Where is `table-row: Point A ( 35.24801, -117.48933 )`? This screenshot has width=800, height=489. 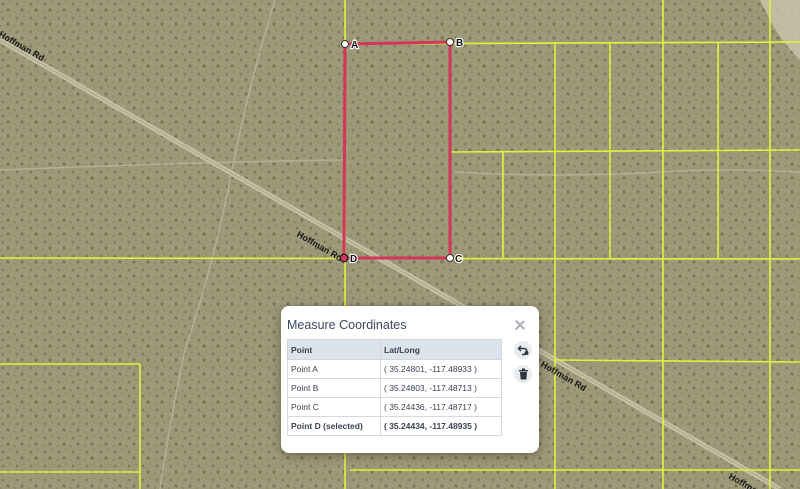 table-row: Point A ( 35.24801, -117.48933 ) is located at coordinates (394, 369).